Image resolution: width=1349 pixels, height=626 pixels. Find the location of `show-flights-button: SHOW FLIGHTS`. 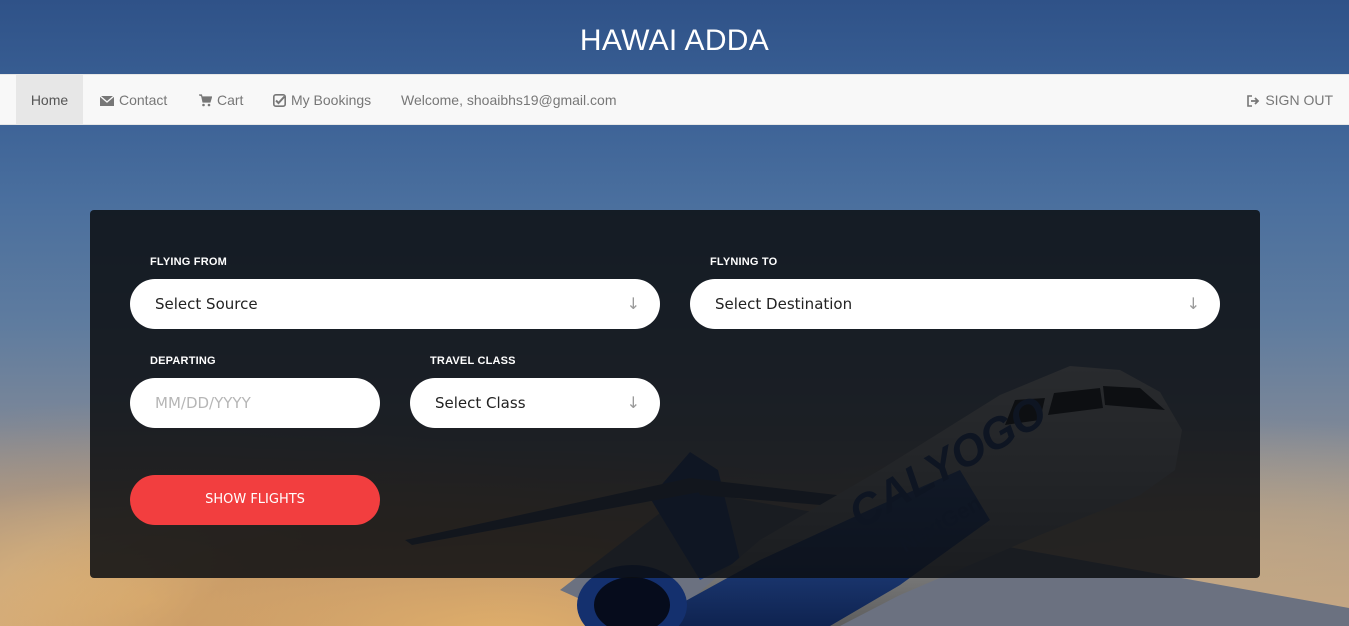

show-flights-button: SHOW FLIGHTS is located at coordinates (255, 500).